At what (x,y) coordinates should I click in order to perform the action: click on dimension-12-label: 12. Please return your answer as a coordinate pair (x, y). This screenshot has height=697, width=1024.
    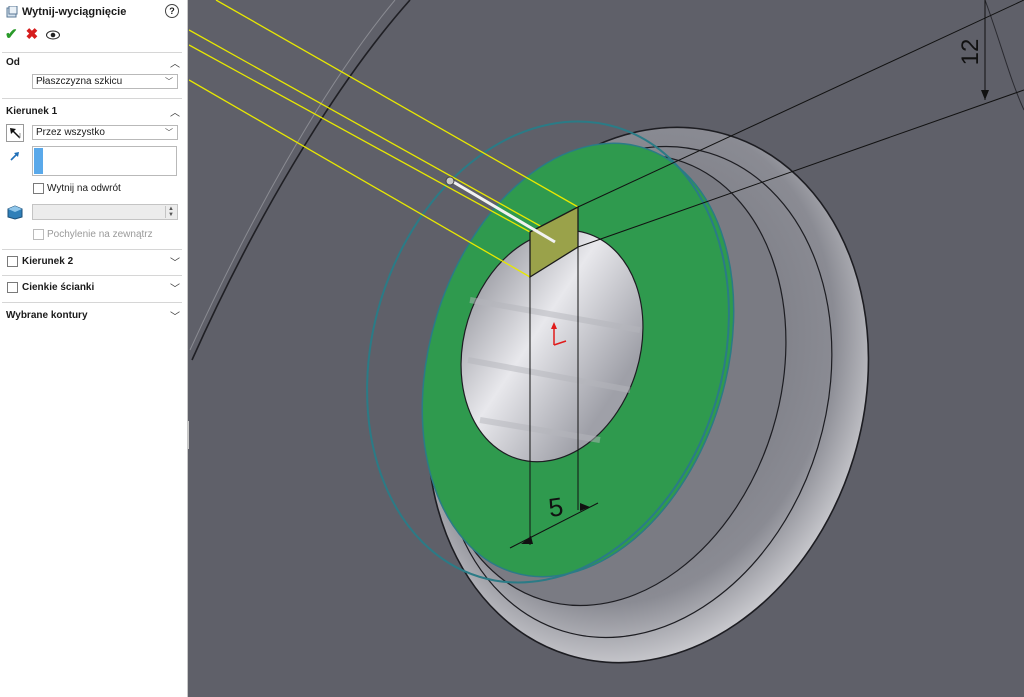
    Looking at the image, I should click on (970, 52).